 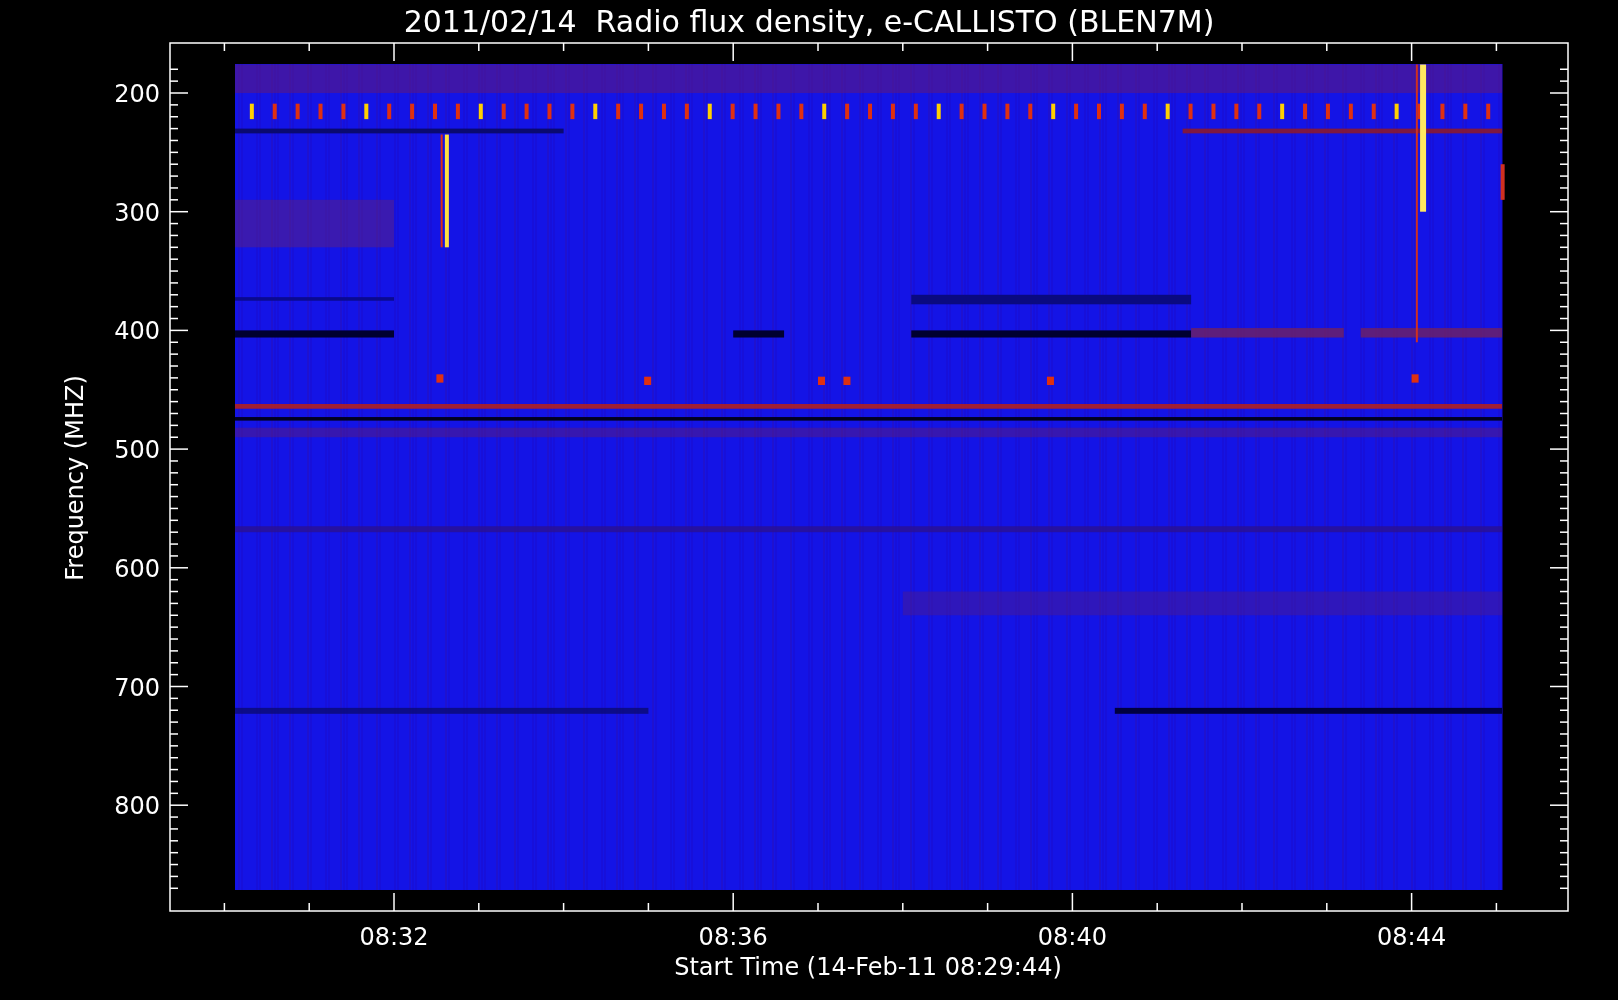 I want to click on y-tick-label: 600, so click(x=137, y=568).